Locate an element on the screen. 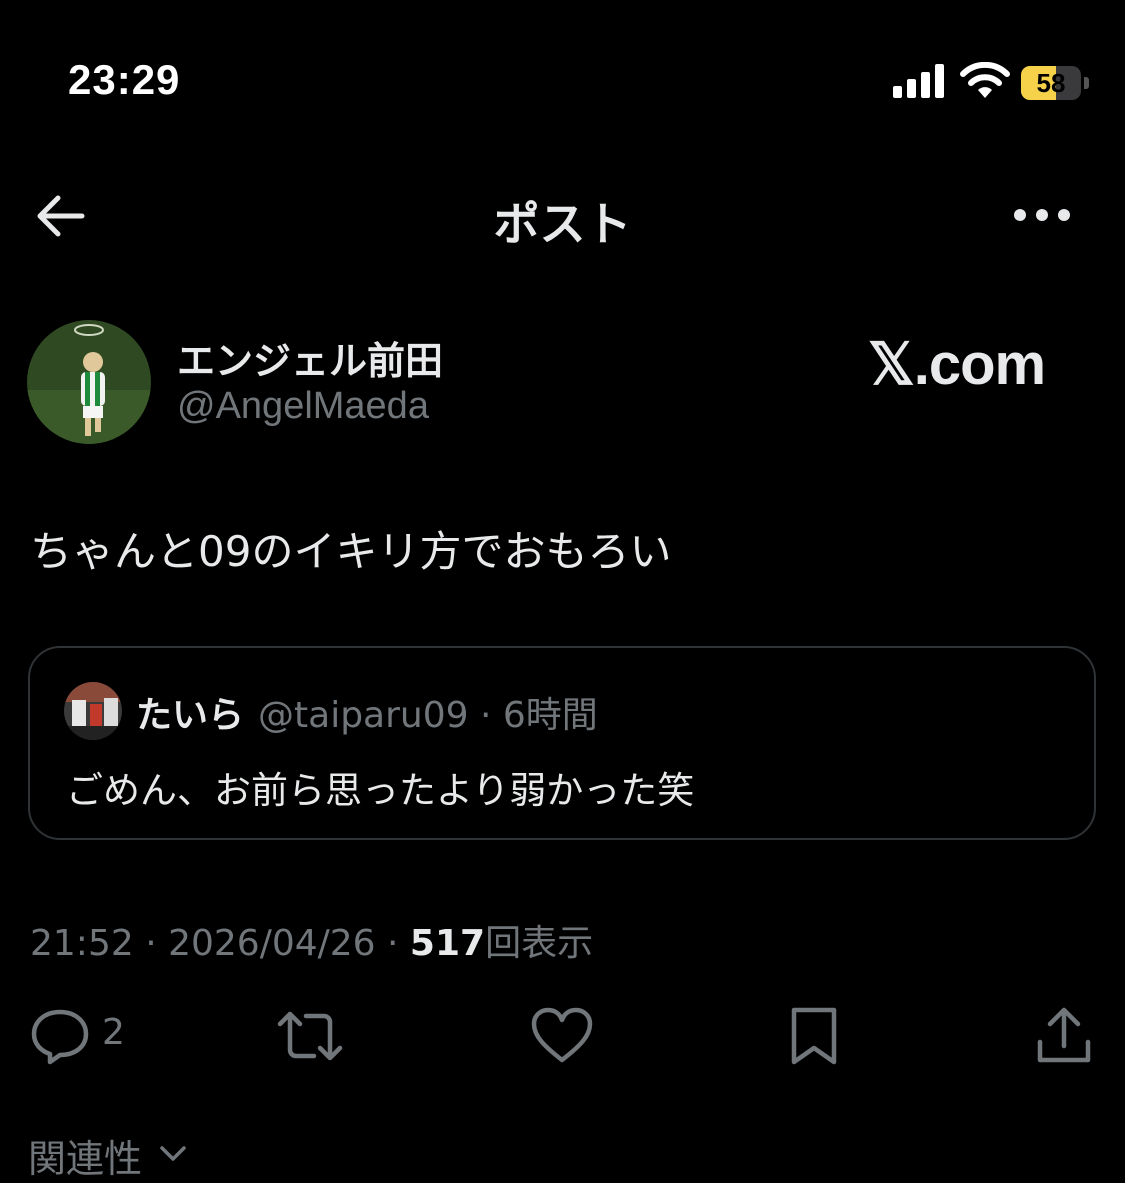 Image resolution: width=1125 pixels, height=1183 pixels. author-name: エンジェル前田 is located at coordinates (310, 357).